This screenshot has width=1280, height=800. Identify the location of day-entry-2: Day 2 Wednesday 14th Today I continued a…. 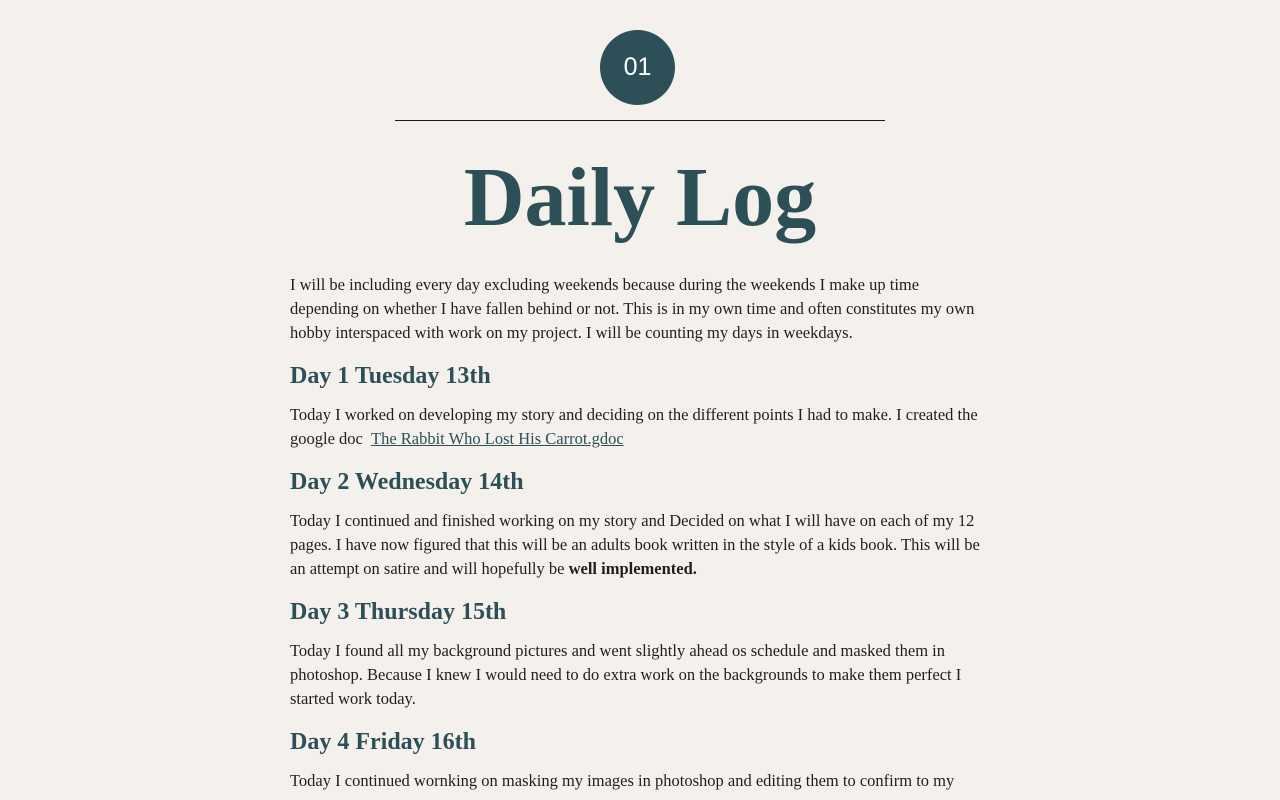
(640, 524).